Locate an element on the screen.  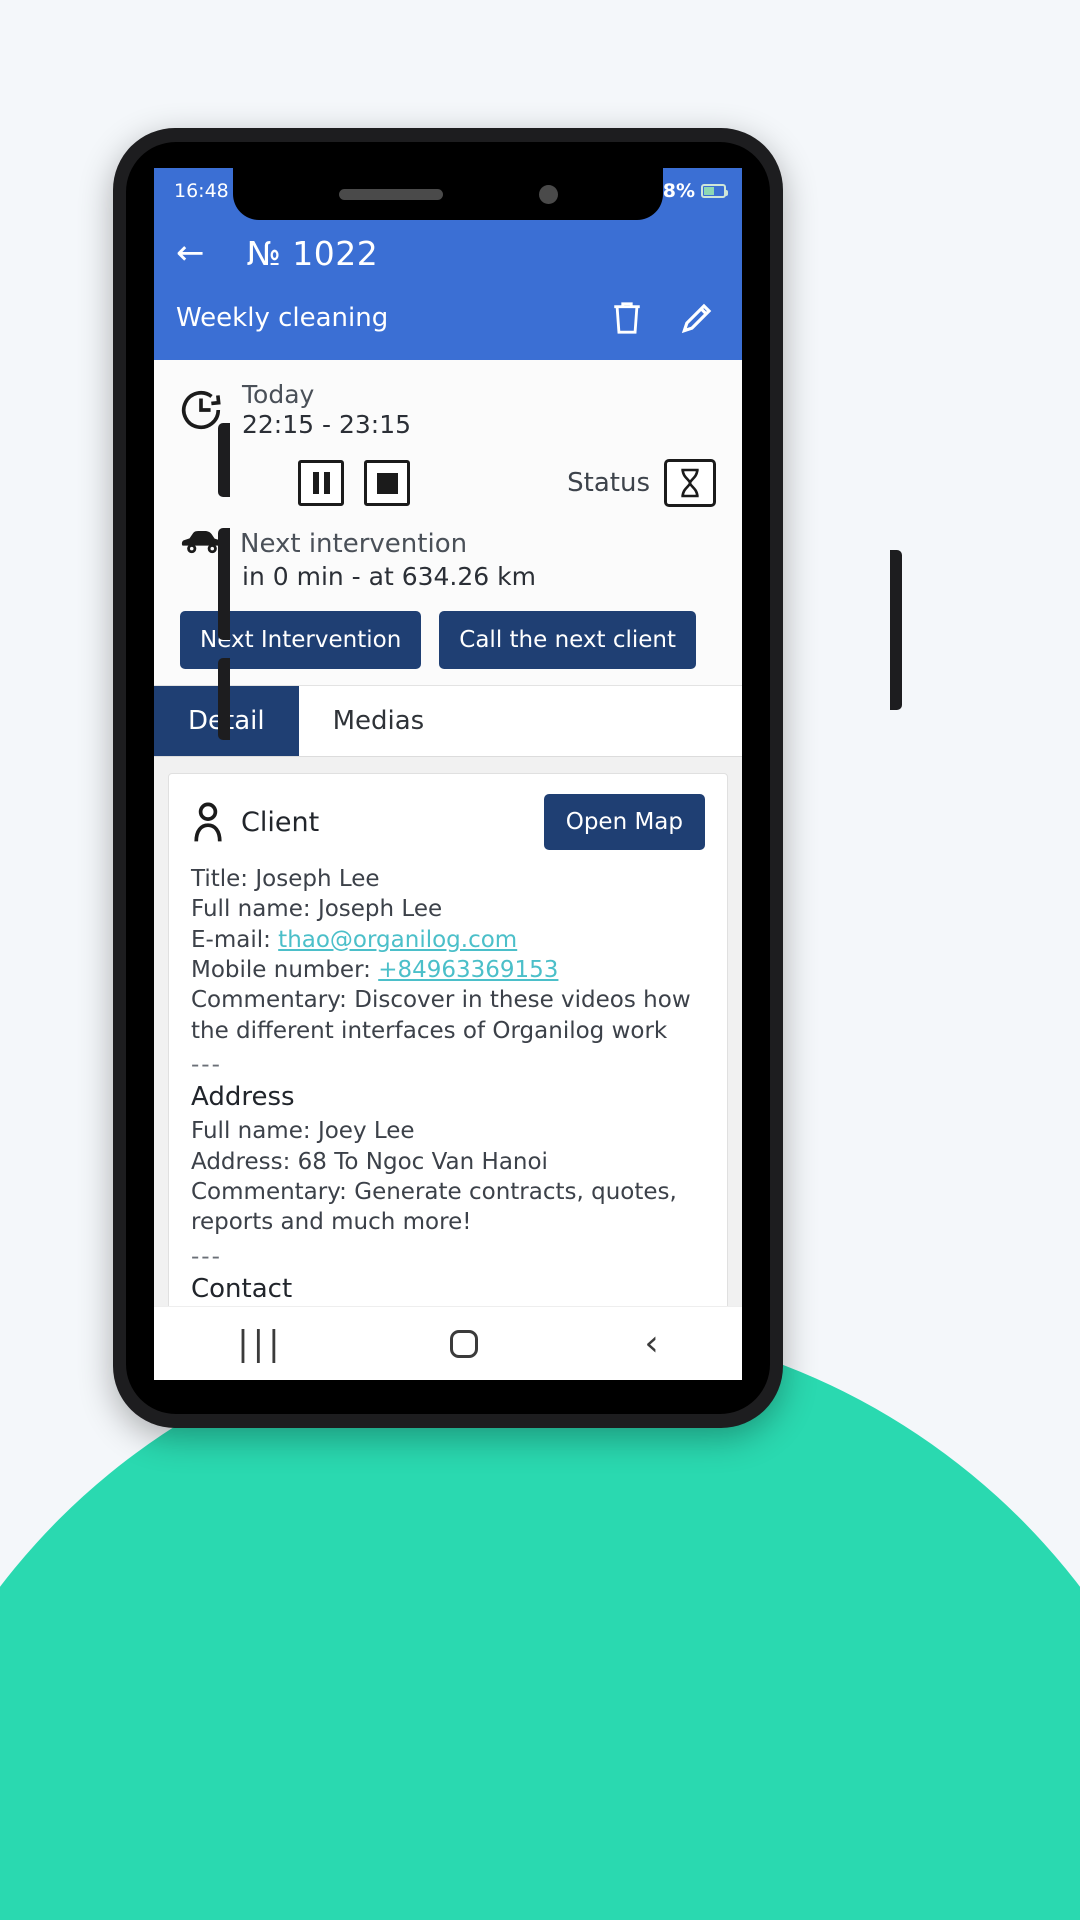
timer-controls-row: Status is located at coordinates (448, 480).